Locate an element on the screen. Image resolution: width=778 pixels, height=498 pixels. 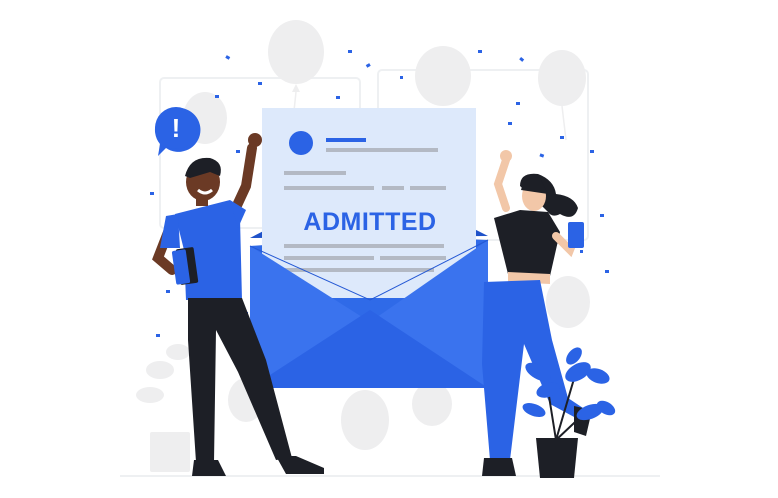
alert-badge-icon: ! is located at coordinates (177, 131).